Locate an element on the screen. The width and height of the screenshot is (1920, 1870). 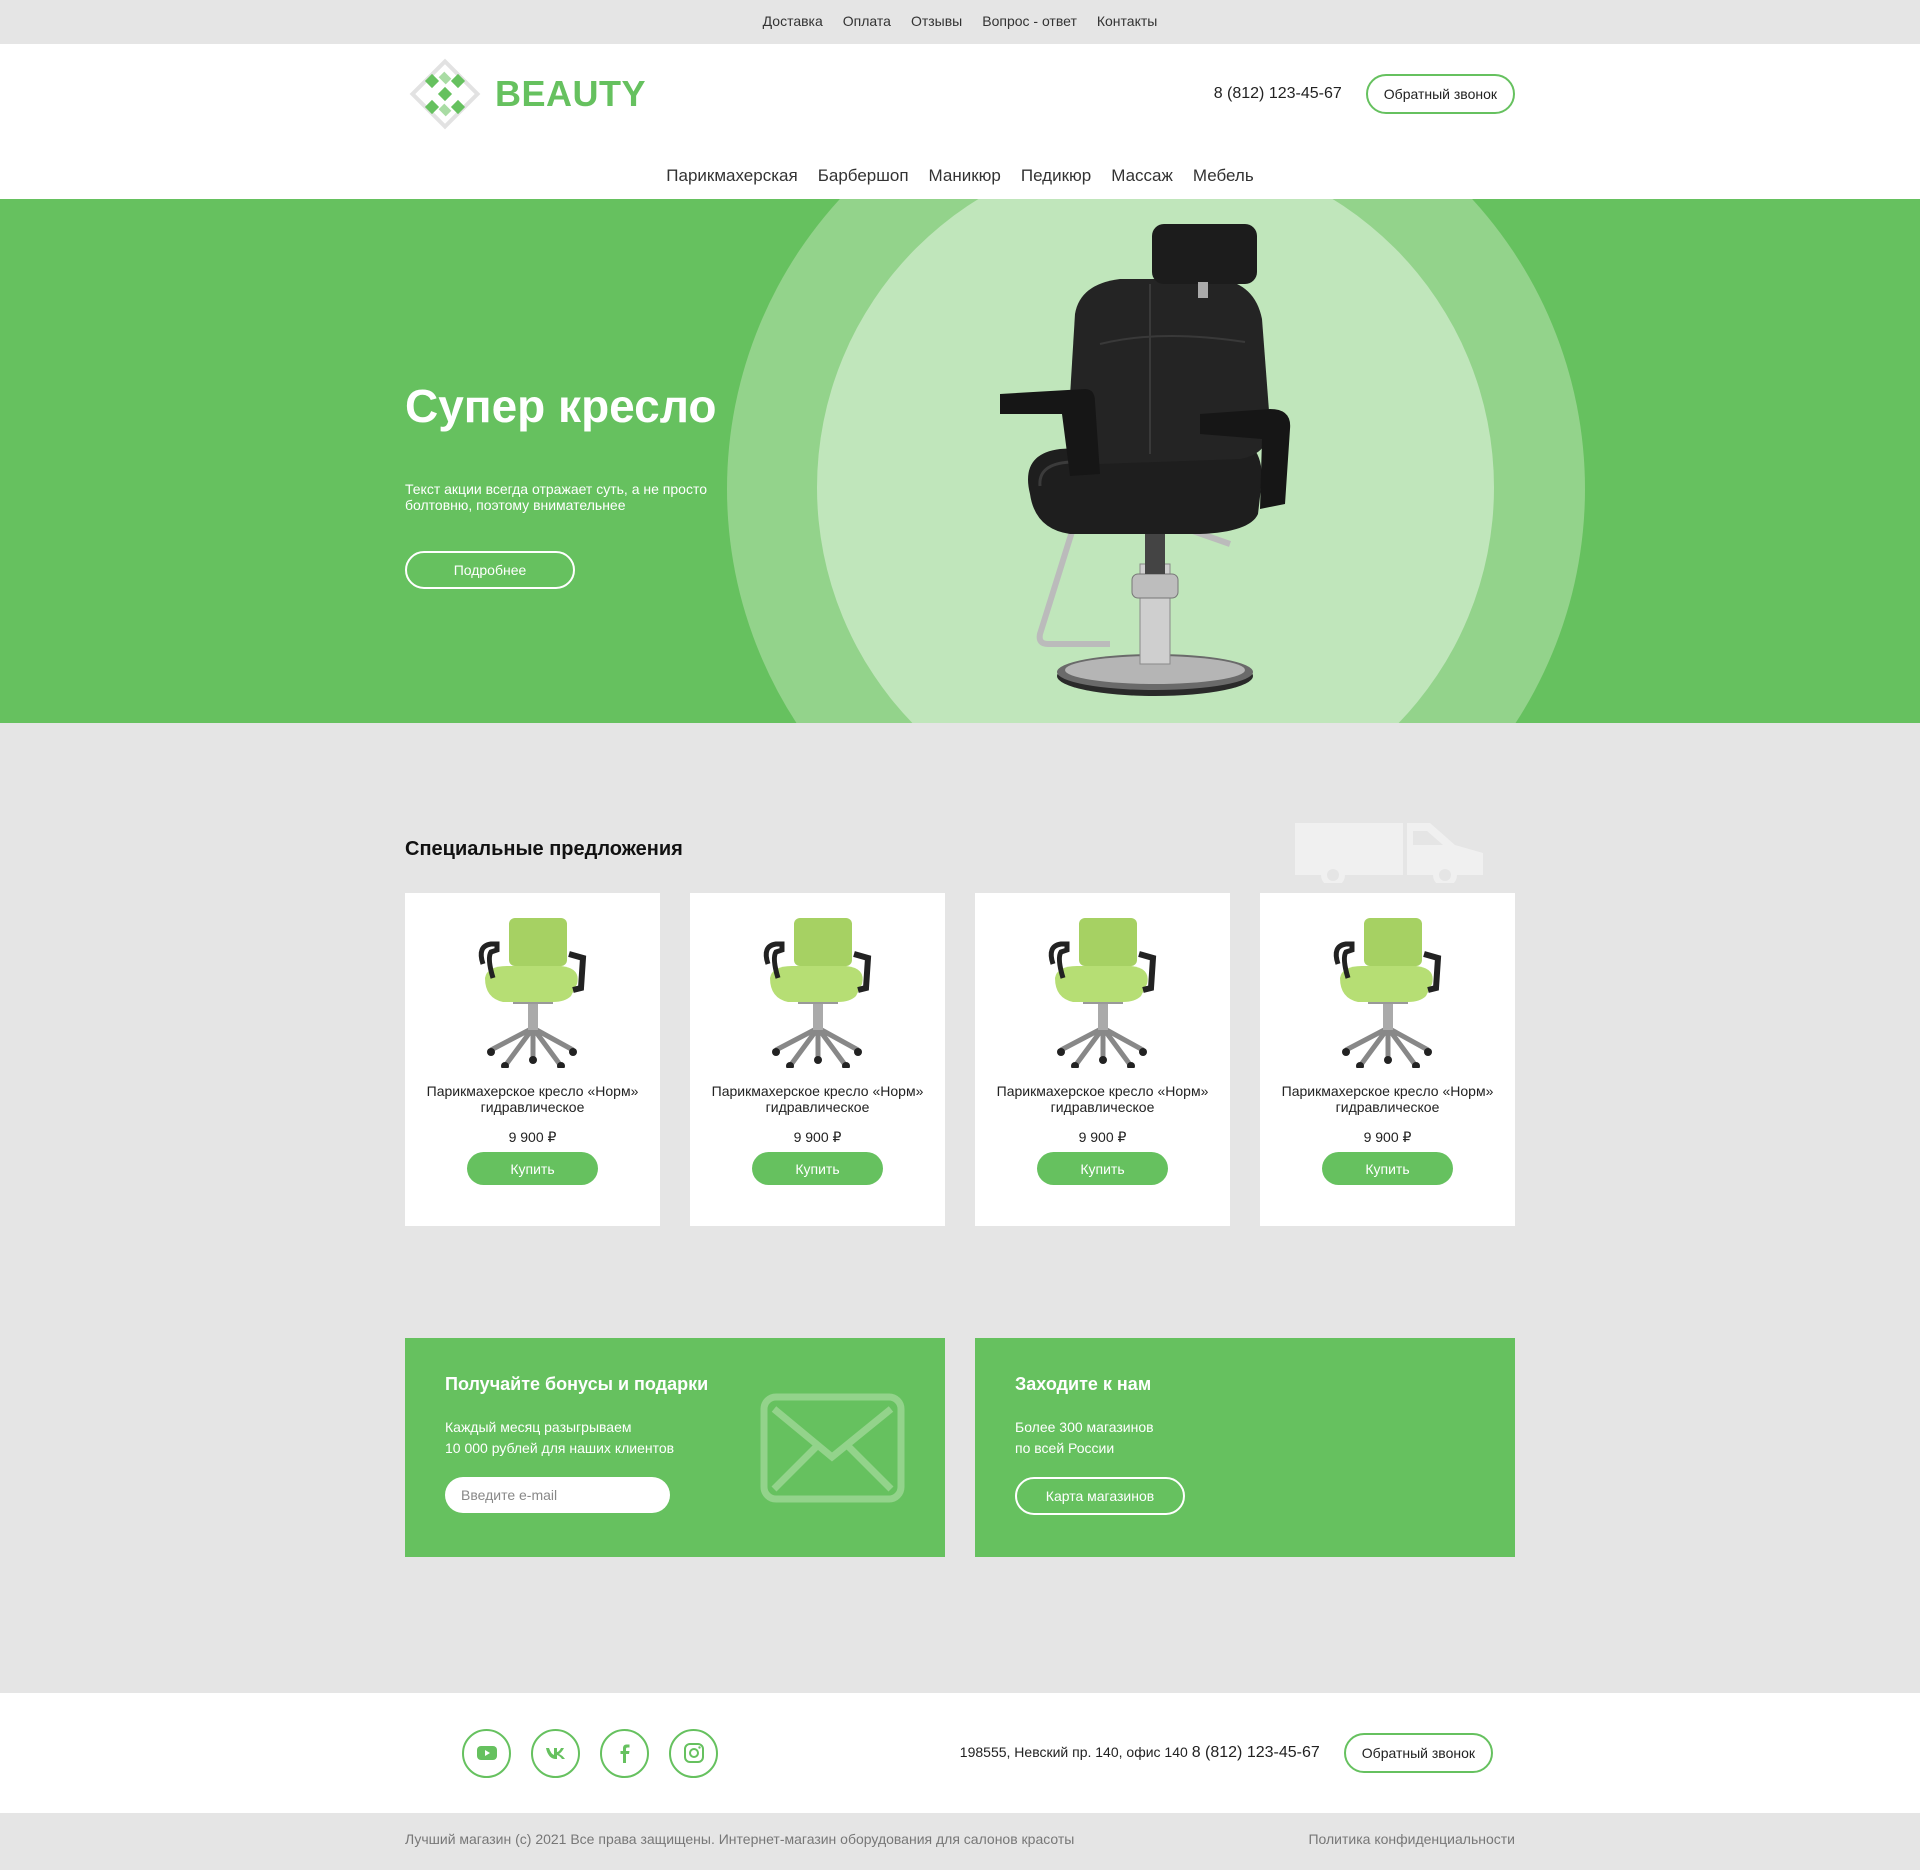
nav-furniture: Мебель is located at coordinates (1223, 176).